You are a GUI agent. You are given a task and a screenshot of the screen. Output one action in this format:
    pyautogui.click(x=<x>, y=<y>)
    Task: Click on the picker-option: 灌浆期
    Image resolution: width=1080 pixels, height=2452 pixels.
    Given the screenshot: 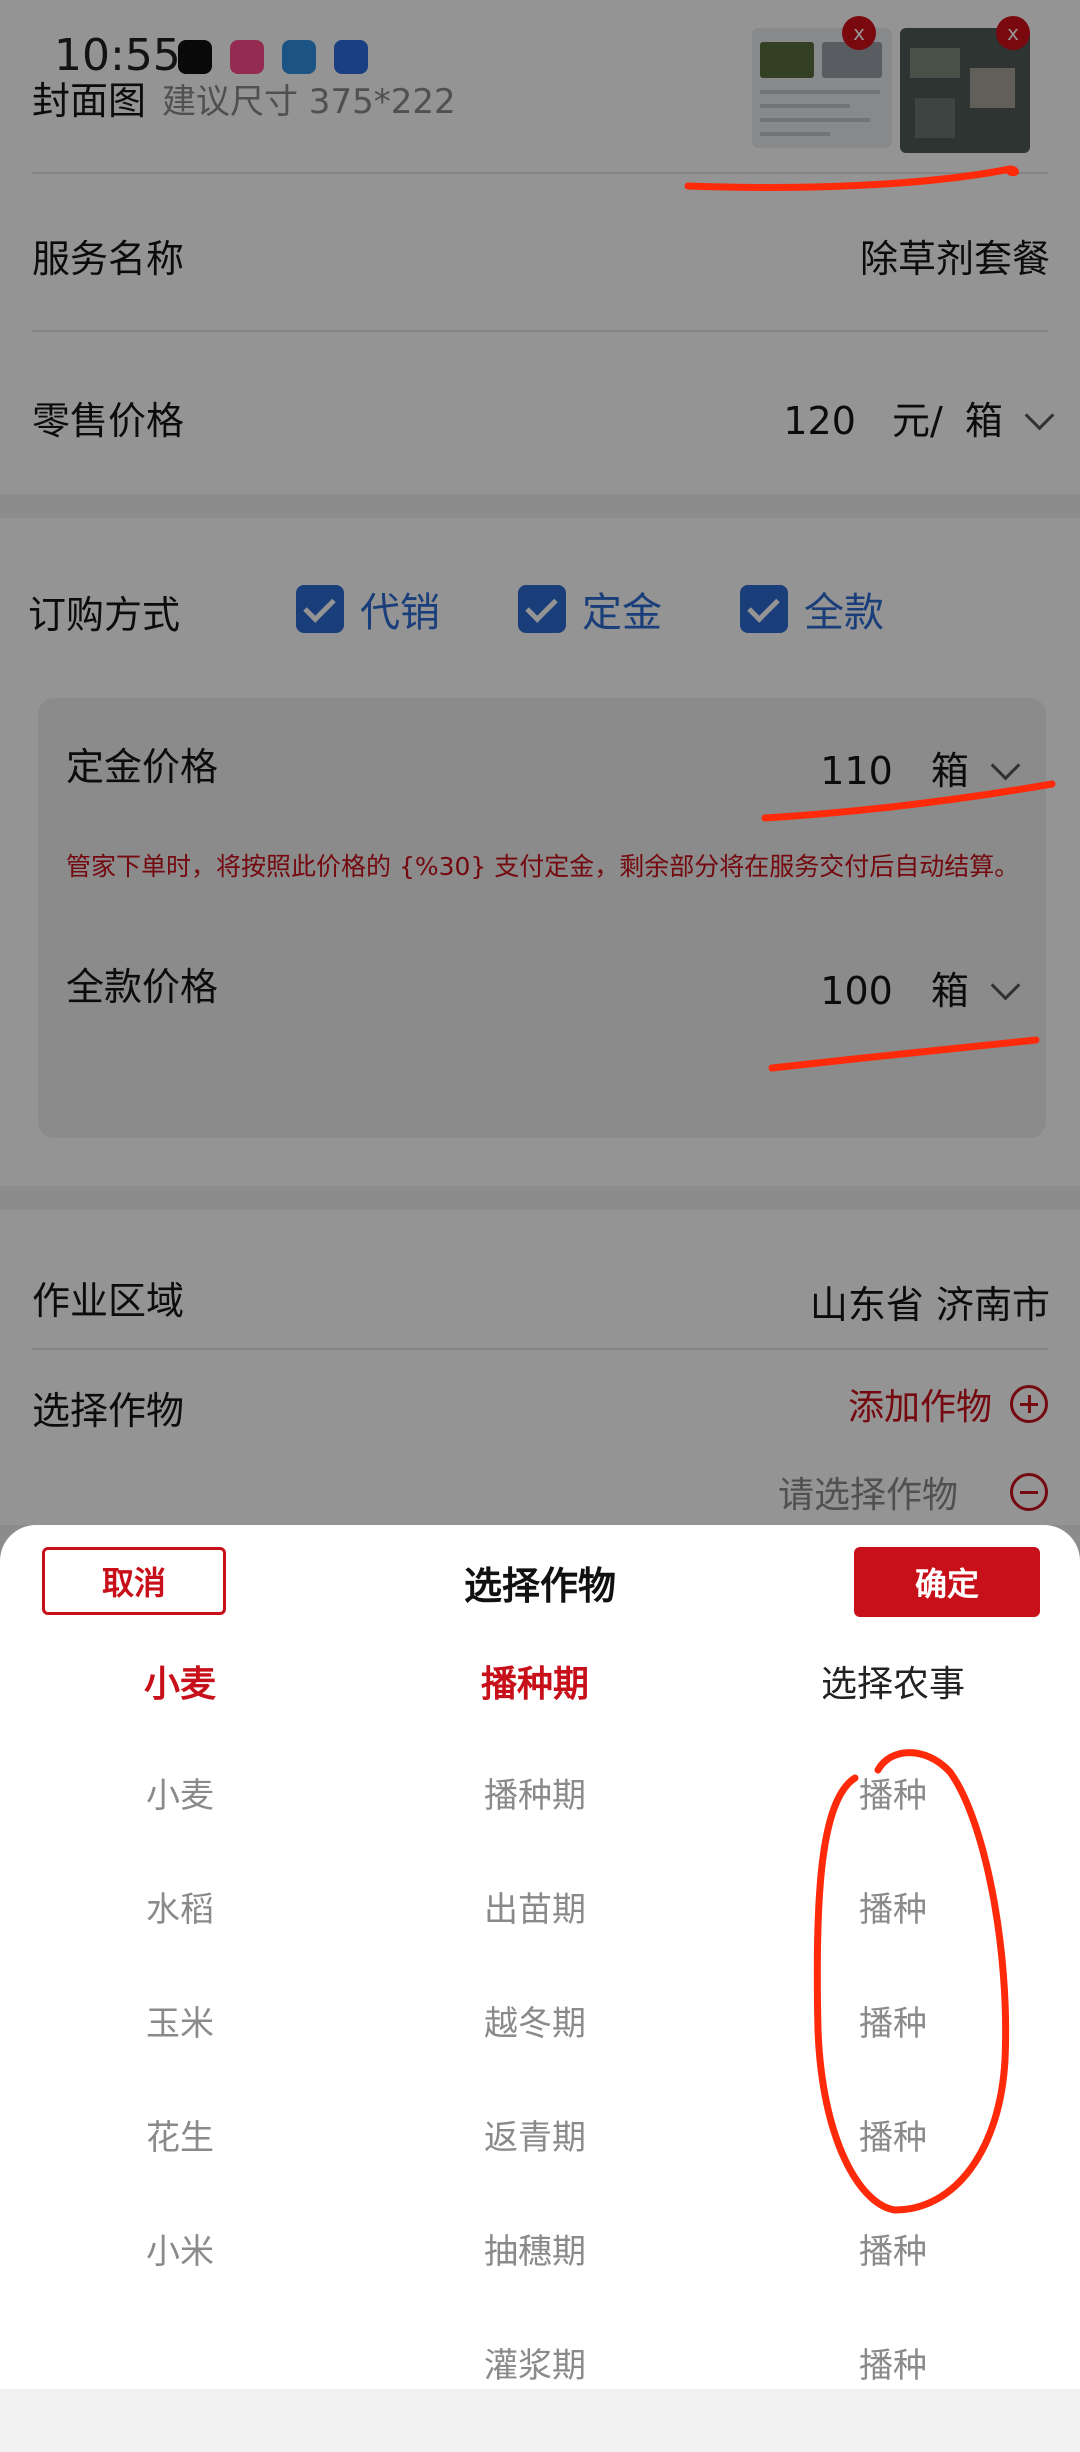 What is the action you would take?
    pyautogui.click(x=535, y=2395)
    